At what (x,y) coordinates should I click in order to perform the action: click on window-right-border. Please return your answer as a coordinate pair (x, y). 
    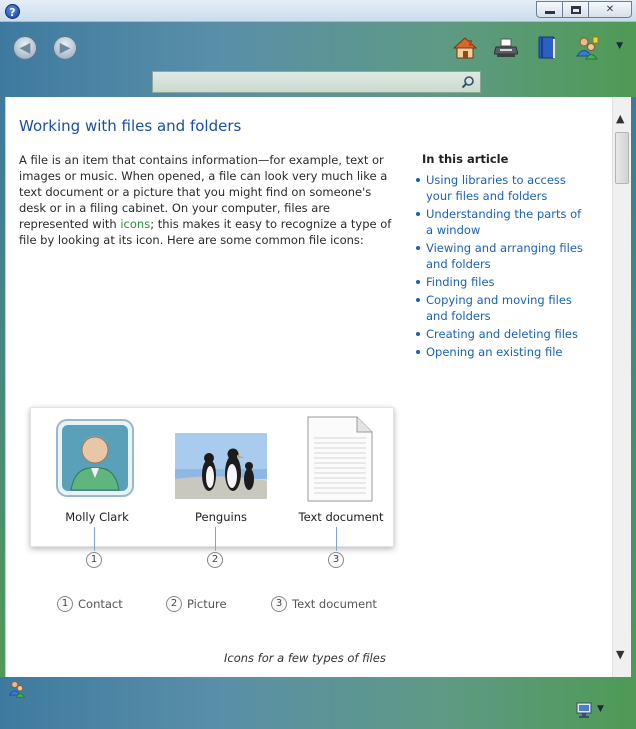
    Looking at the image, I should click on (633, 387).